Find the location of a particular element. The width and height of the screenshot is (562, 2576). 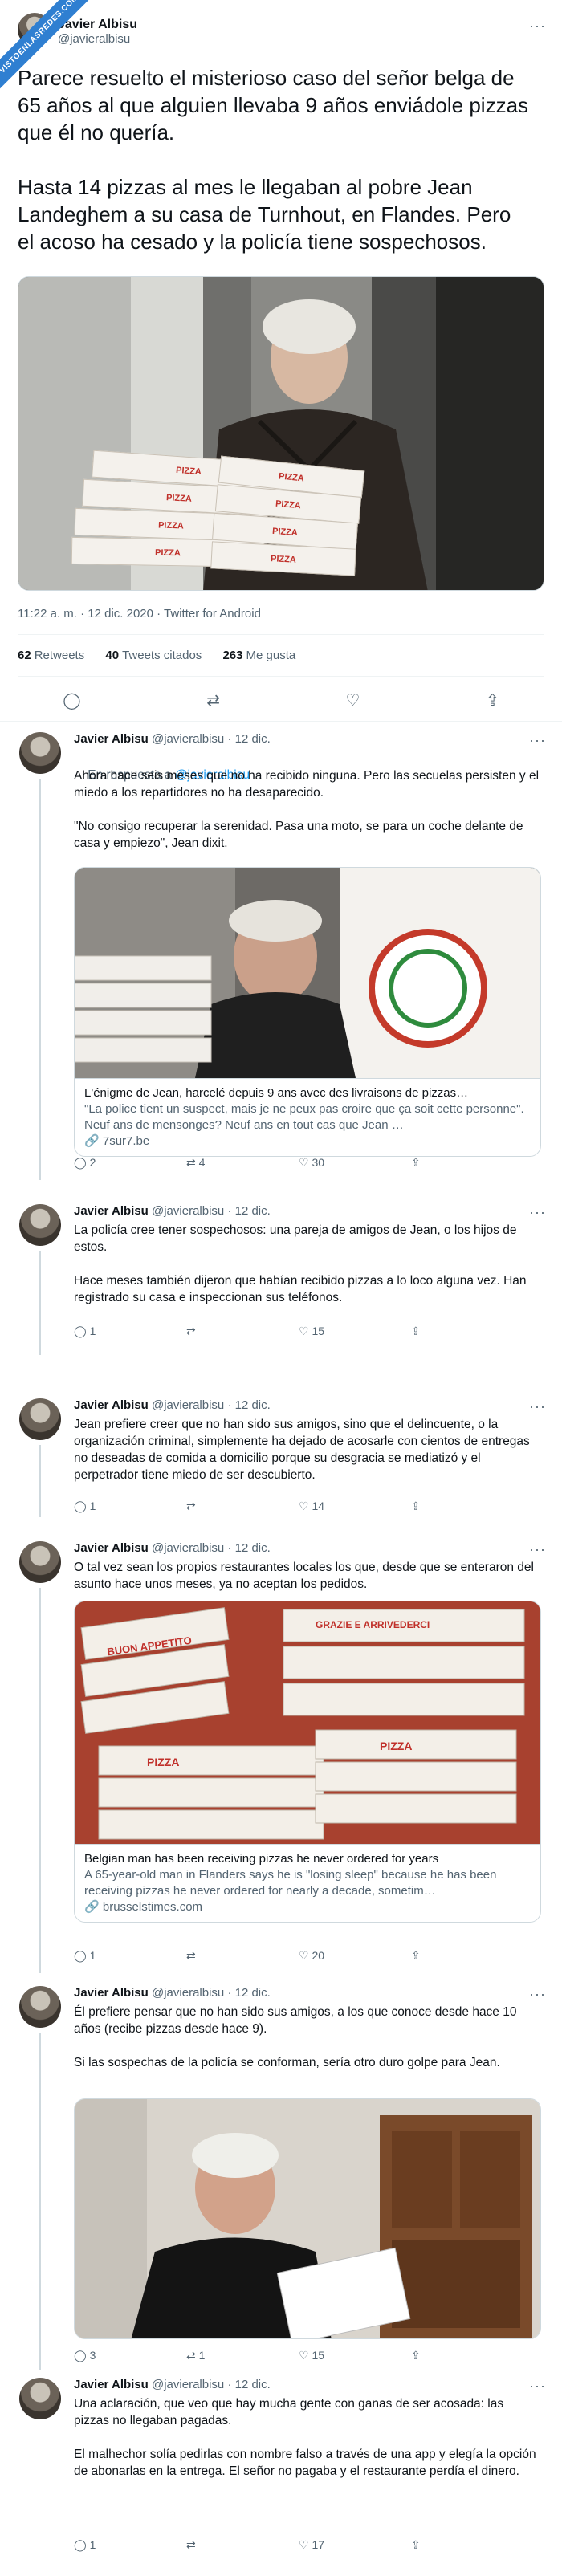

card-domain: 🔗 brusselstimes.com is located at coordinates (143, 1907).